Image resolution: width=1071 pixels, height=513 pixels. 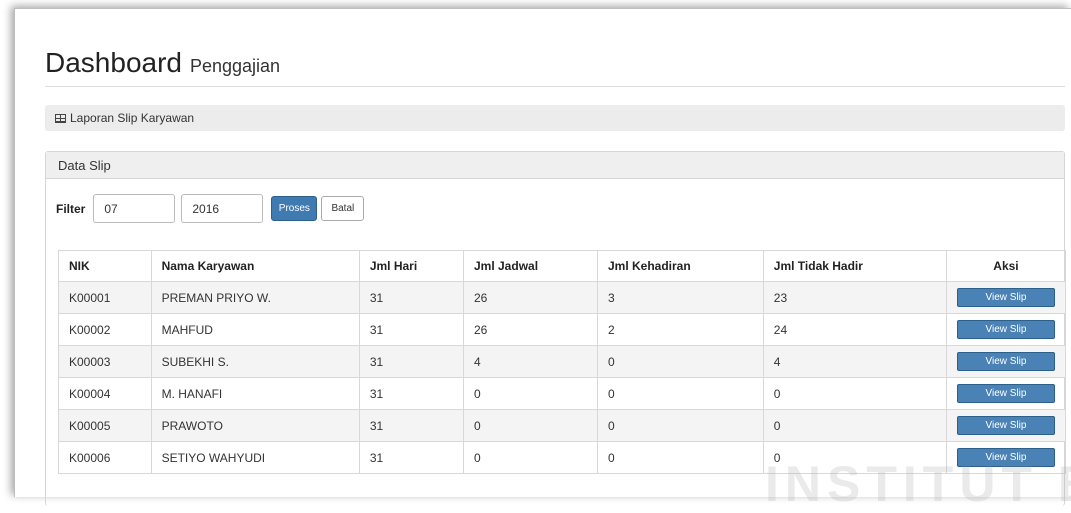 What do you see at coordinates (105, 425) in the screenshot?
I see `cell-nik: K00005` at bounding box center [105, 425].